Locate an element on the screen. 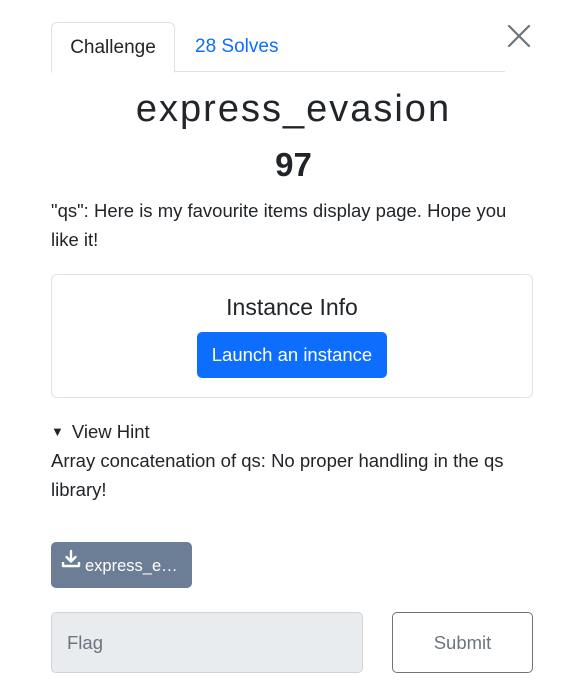 The height and width of the screenshot is (699, 587). launch-instance-button: Launch an instance is located at coordinates (292, 355).